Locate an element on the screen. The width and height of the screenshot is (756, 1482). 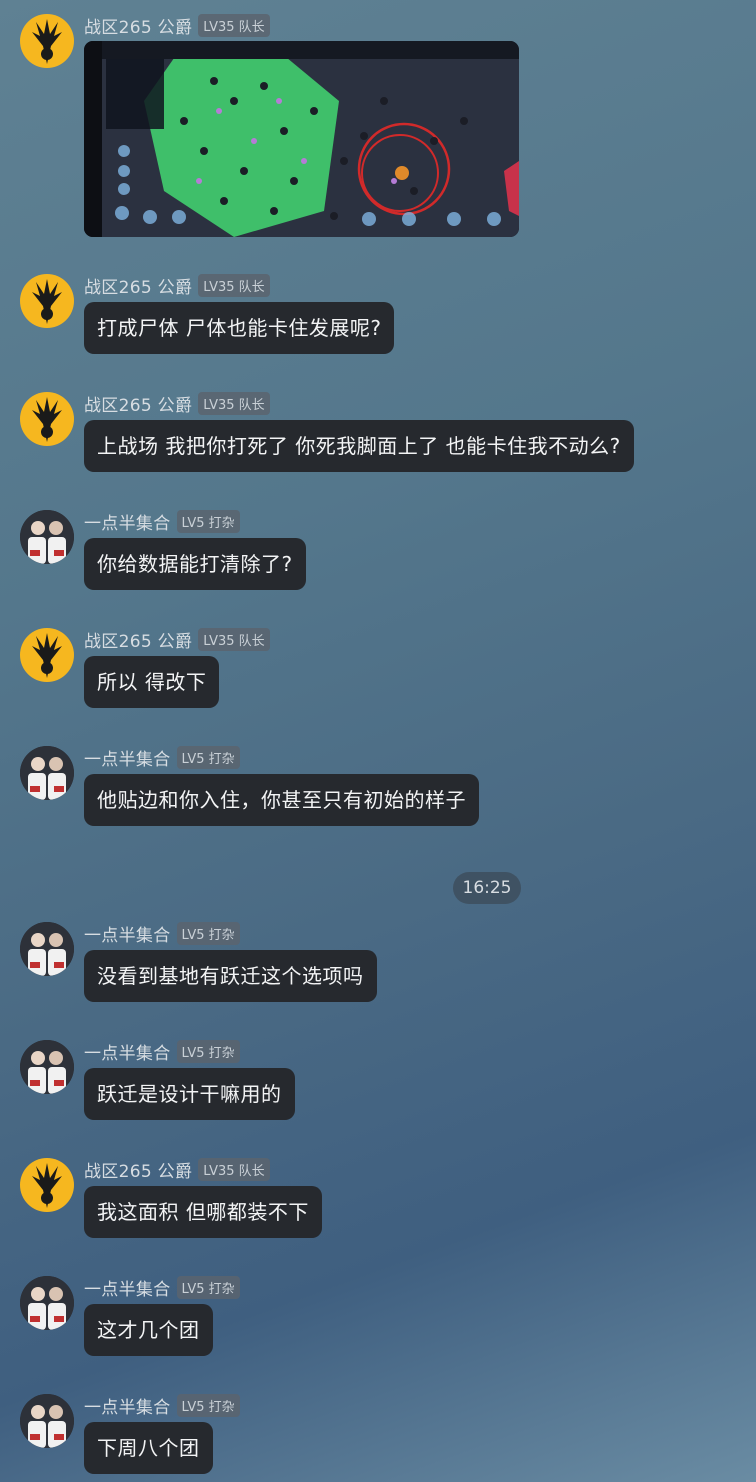
message-bubble: 下周八个团 is located at coordinates (148, 1448).